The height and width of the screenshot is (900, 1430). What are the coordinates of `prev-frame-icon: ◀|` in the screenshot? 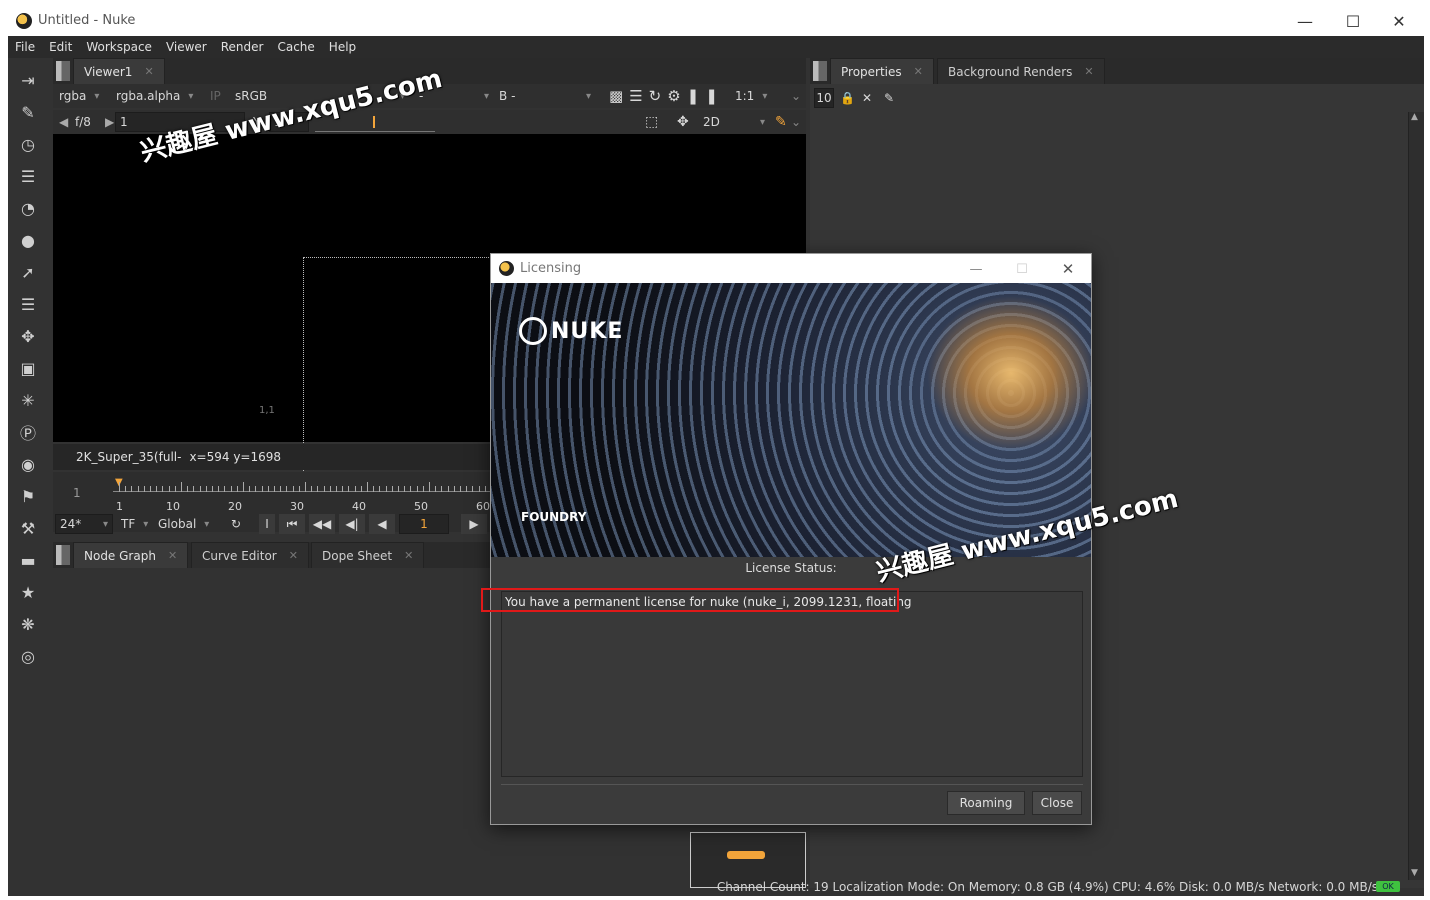 It's located at (352, 524).